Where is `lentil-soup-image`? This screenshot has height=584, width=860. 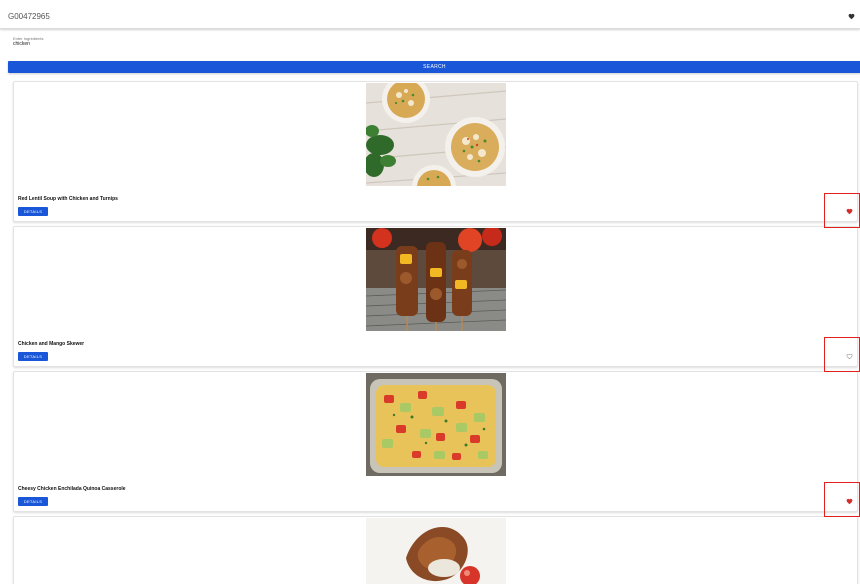 lentil-soup-image is located at coordinates (436, 134).